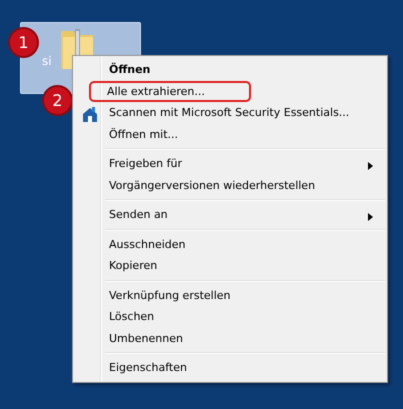  Describe the element at coordinates (230, 265) in the screenshot. I see `menu-item: Kopieren` at that location.